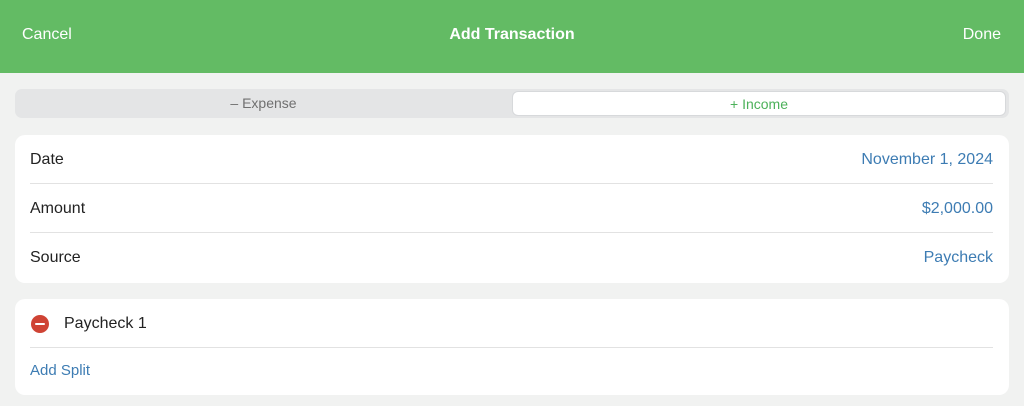 The width and height of the screenshot is (1024, 406). I want to click on page-title: Add Transaction, so click(512, 34).